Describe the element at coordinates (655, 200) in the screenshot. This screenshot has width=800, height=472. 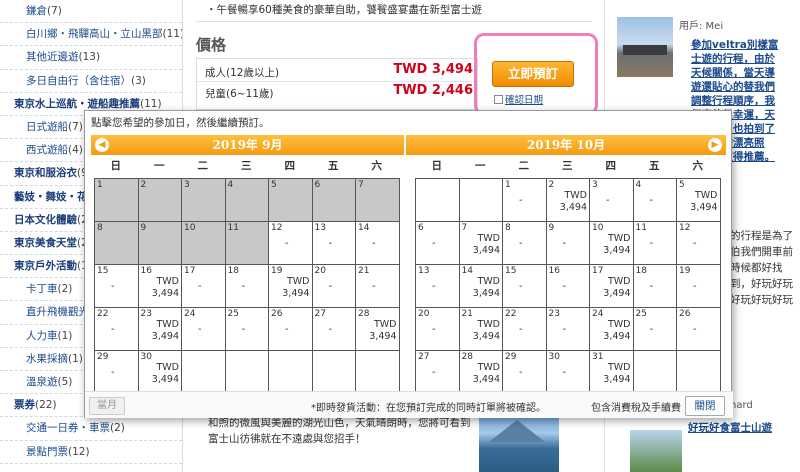
I see `calendar-day: 4-` at that location.